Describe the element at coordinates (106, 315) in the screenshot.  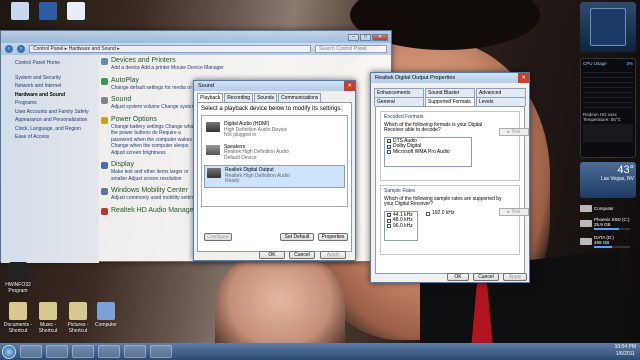
I see `desktop-icon-computer: Computer` at that location.